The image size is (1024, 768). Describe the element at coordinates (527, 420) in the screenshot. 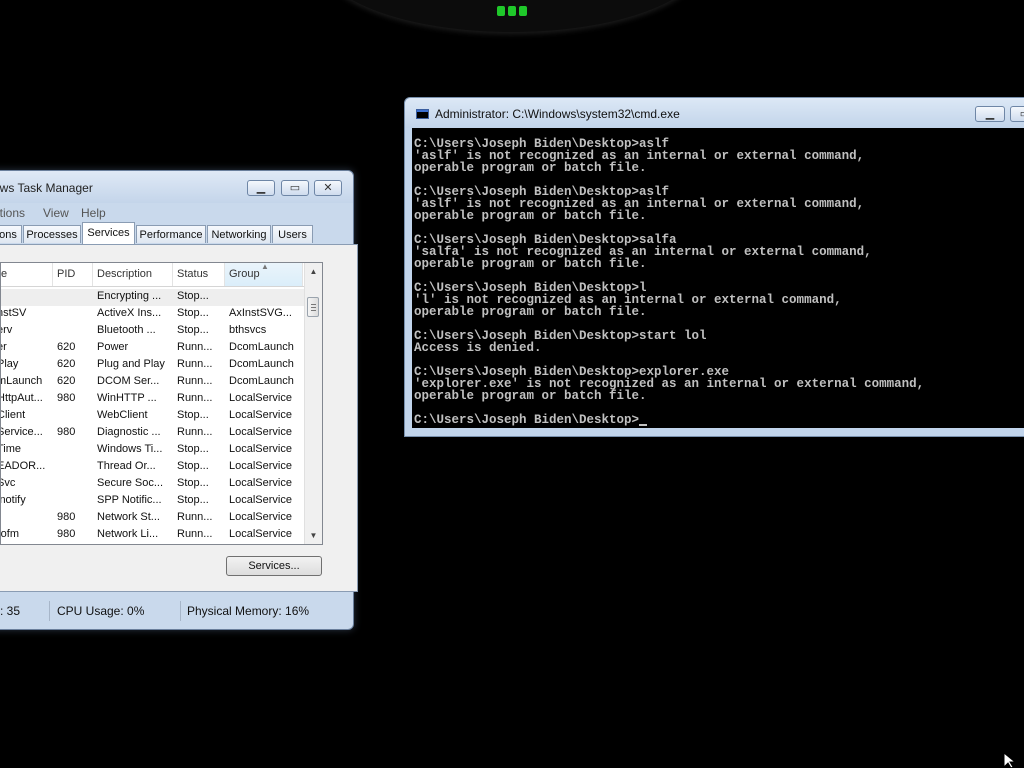

I see `console-prompt: C:\Users\Joseph Biden\Desktop>` at that location.